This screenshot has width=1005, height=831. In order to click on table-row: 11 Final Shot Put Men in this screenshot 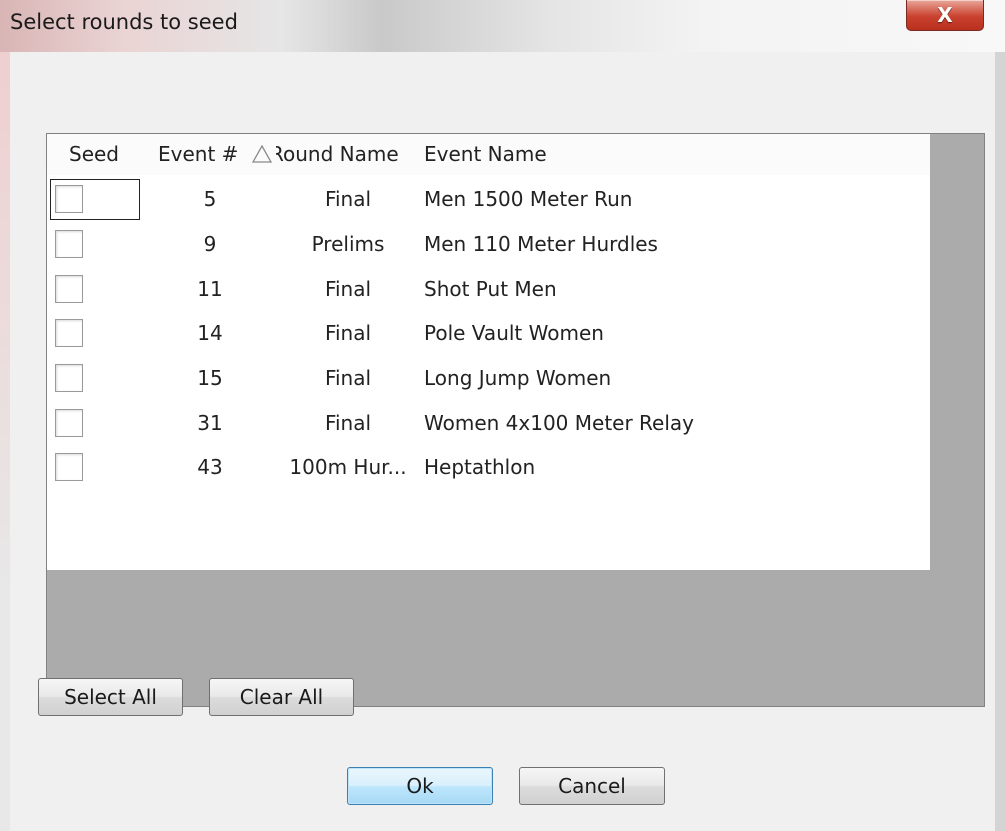, I will do `click(488, 289)`.